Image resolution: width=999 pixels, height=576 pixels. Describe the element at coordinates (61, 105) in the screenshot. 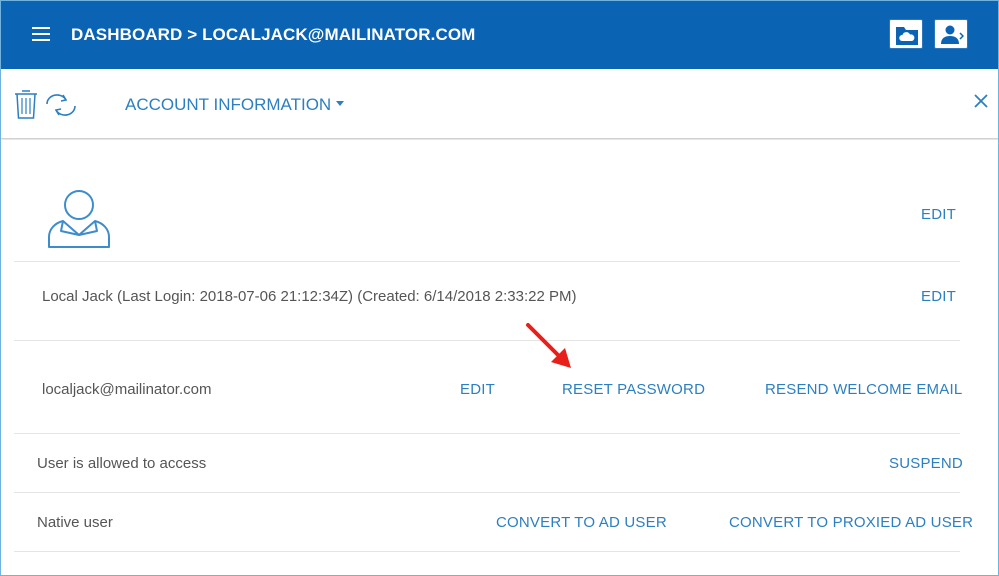

I see `refresh-icon` at that location.